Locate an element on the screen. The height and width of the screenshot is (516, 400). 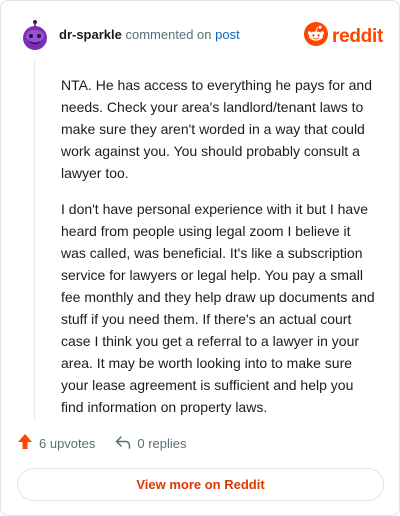
upvote-arrow-icon is located at coordinates (25, 443).